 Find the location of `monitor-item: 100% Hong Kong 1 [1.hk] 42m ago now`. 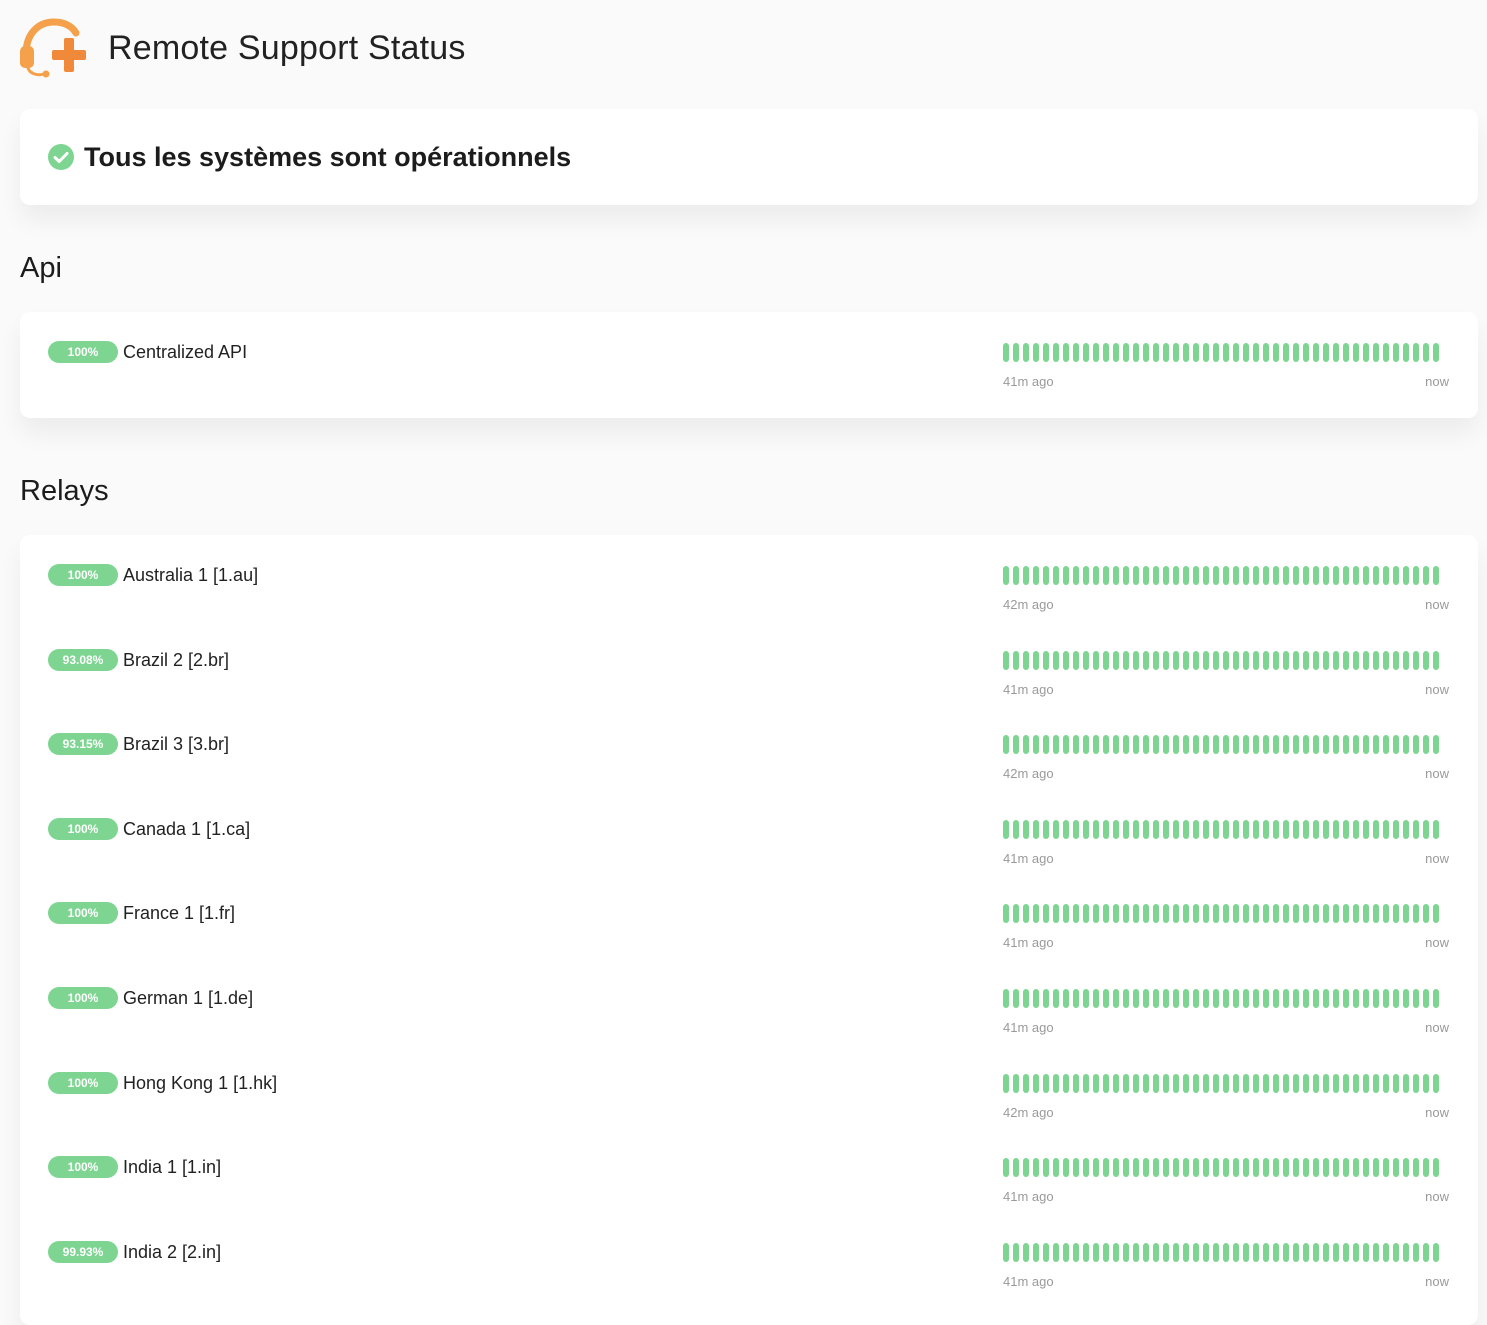

monitor-item: 100% Hong Kong 1 [1.hk] 42m ago now is located at coordinates (749, 1081).